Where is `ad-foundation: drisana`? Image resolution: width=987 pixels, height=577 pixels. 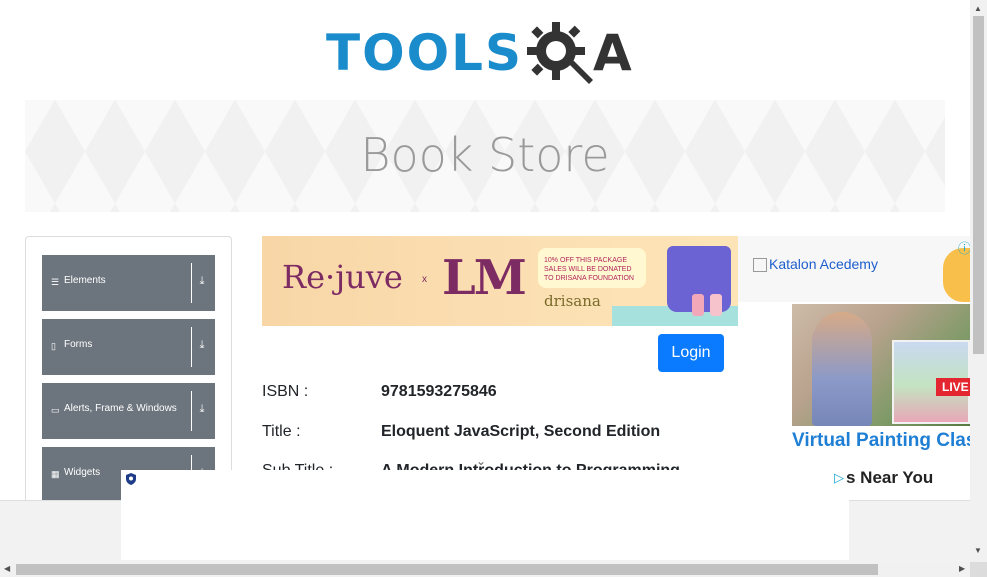
ad-foundation: drisana is located at coordinates (572, 301).